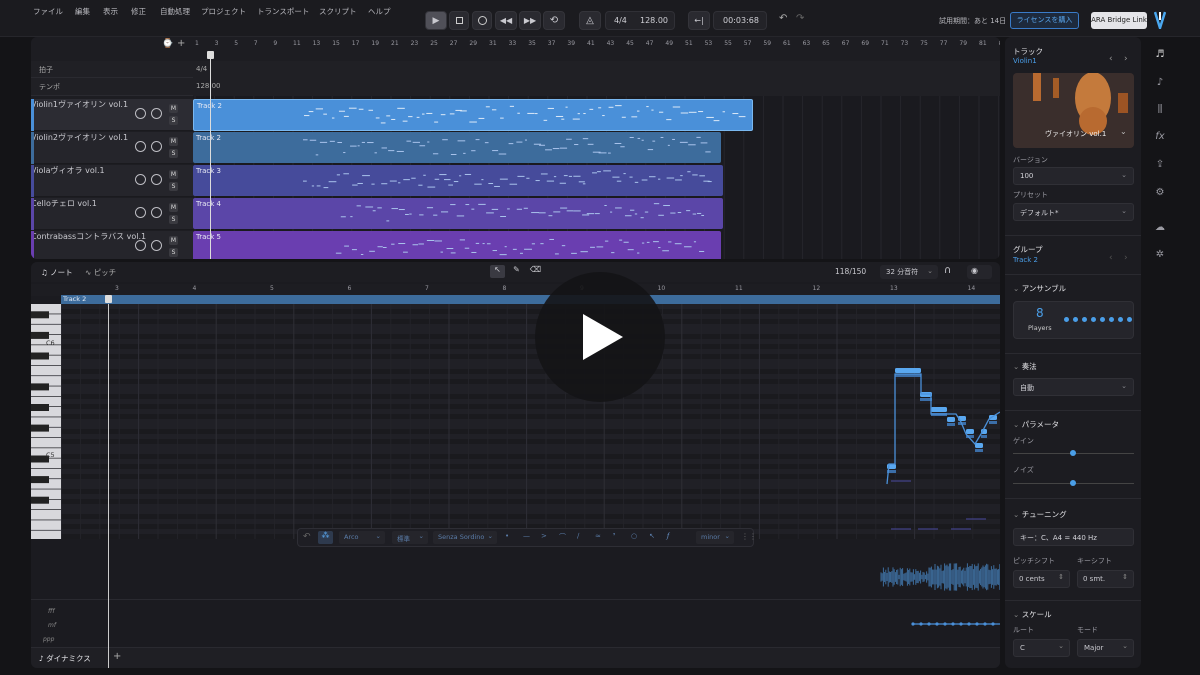 The height and width of the screenshot is (675, 1200). Describe the element at coordinates (1160, 110) in the screenshot. I see `mixer-tab-icon: ⫼` at that location.